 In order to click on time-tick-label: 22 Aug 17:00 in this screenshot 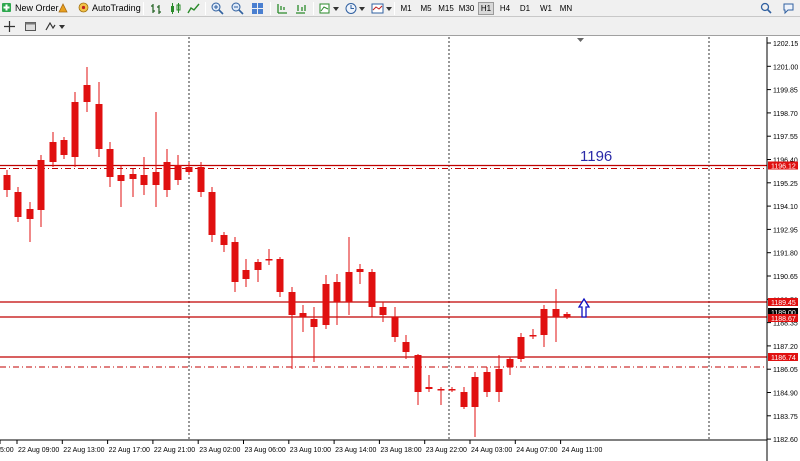, I will do `click(129, 450)`.